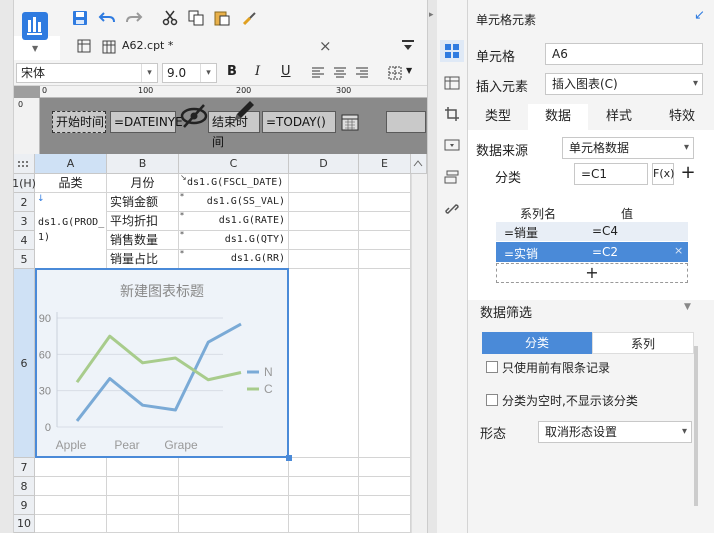 The width and height of the screenshot is (714, 533). I want to click on row-header: 9, so click(24, 505).